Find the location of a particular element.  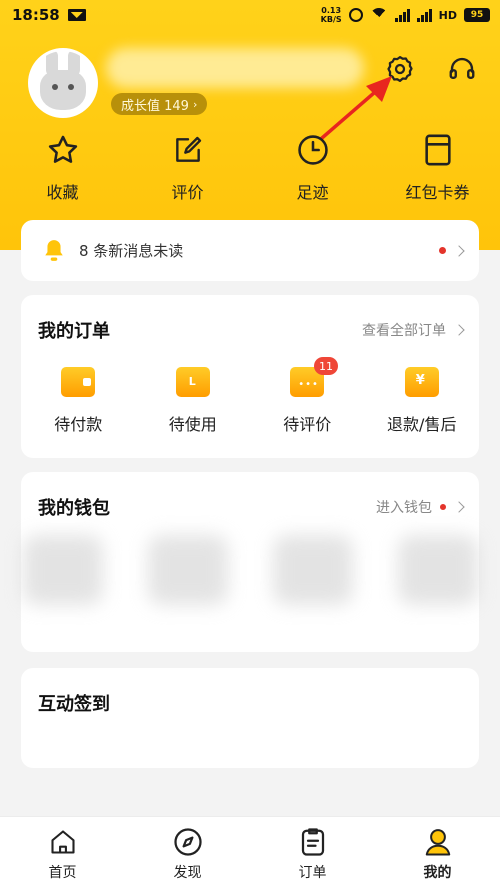

star-icon is located at coordinates (62, 149).